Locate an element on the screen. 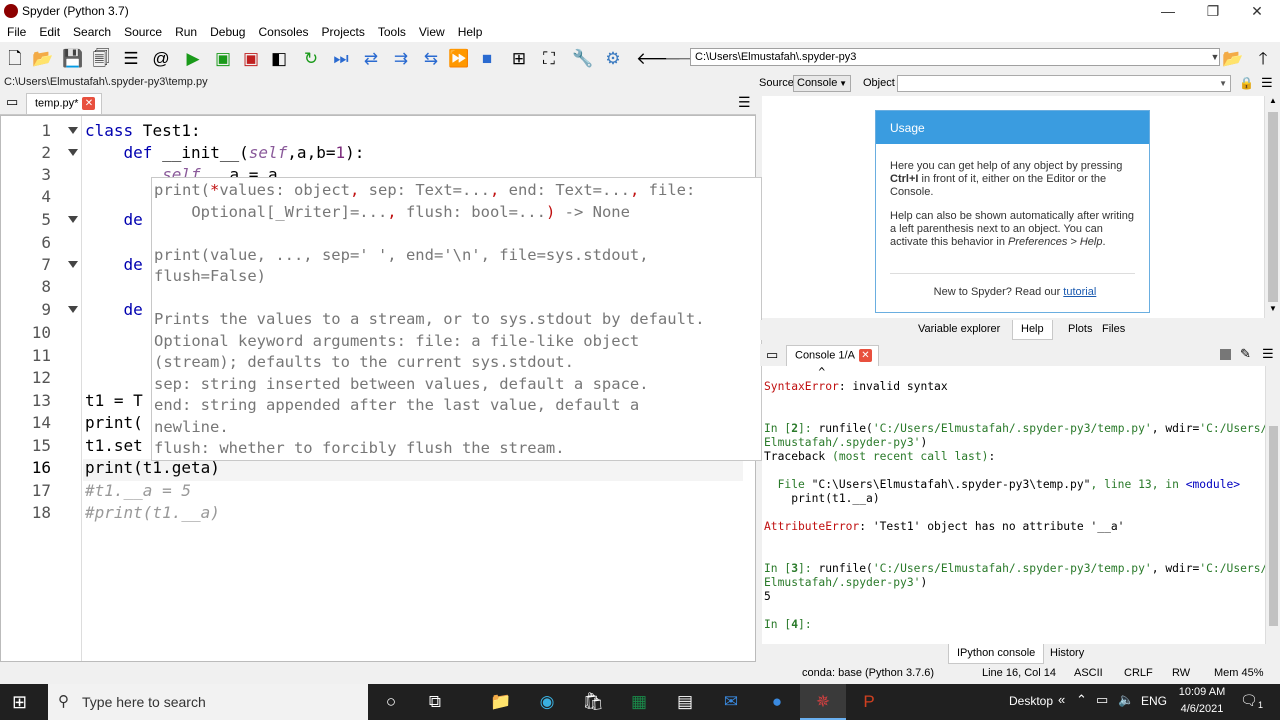  title-bar: Spyder (Python 3.7) — ❐ ✕ is located at coordinates (640, 11).